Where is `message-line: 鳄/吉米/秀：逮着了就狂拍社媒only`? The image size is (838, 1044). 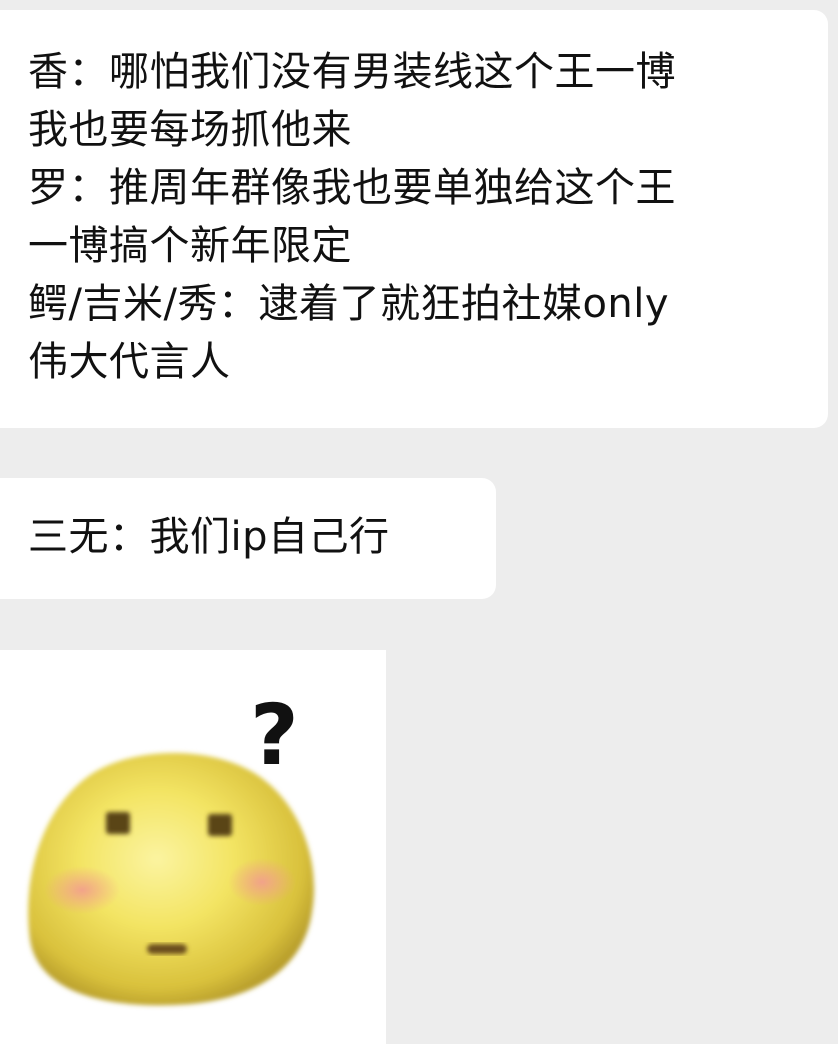 message-line: 鳄/吉米/秀：逮着了就狂拍社媒only is located at coordinates (349, 304).